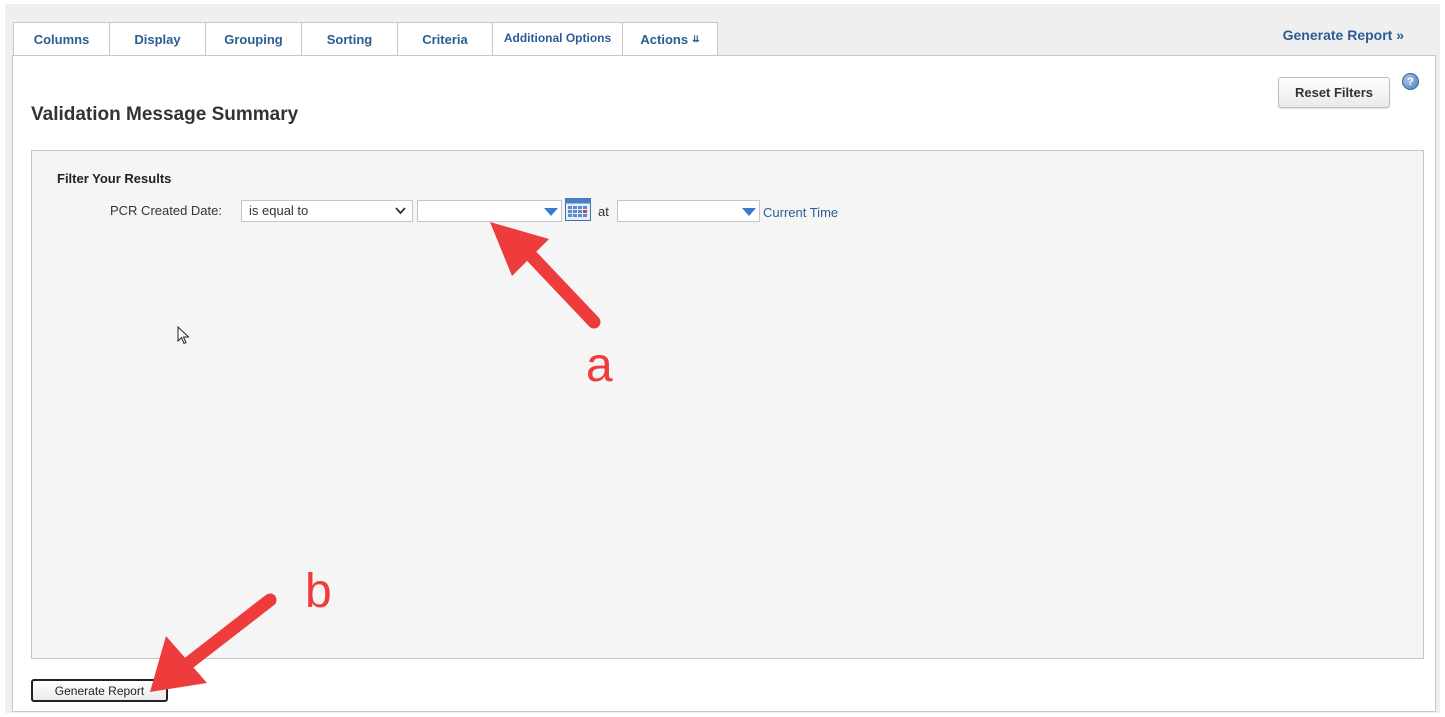 The width and height of the screenshot is (1445, 717). I want to click on filter-heading: Filter Your Results, so click(114, 178).